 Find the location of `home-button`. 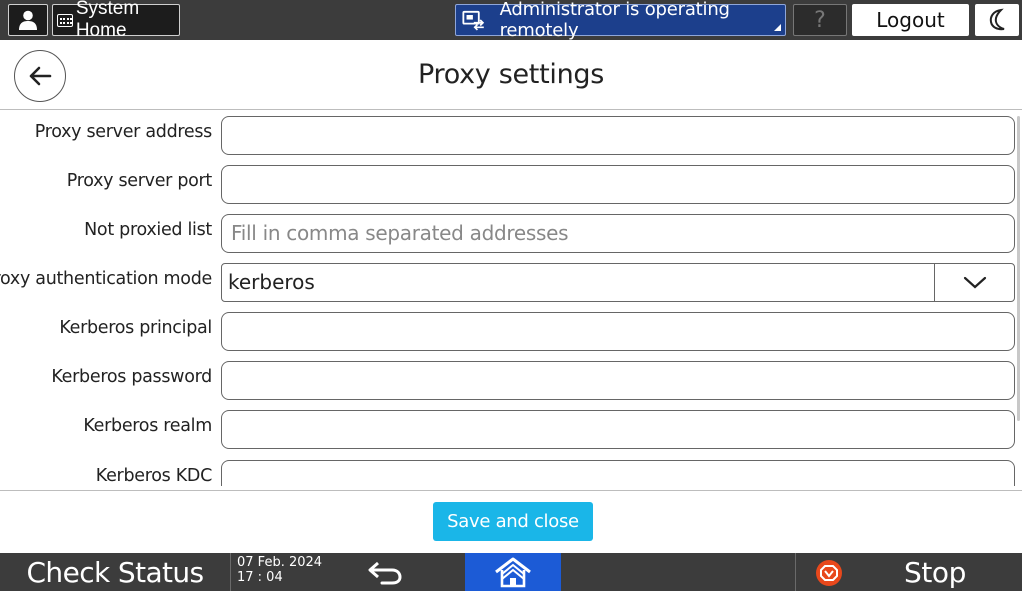

home-button is located at coordinates (513, 572).